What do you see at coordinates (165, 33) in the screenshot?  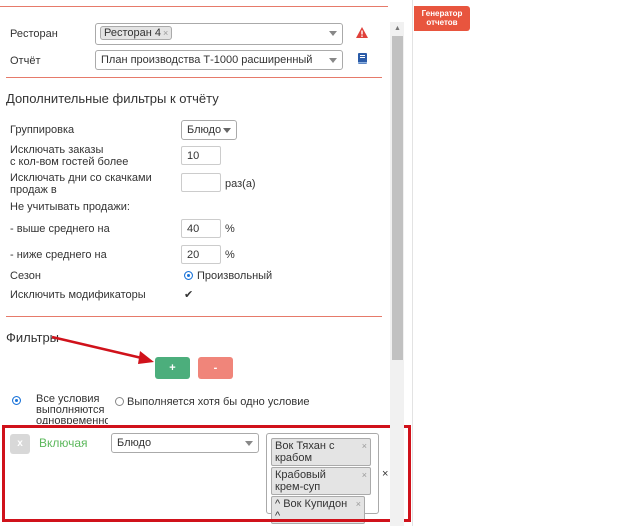 I see `tag-remove-icon: ×` at bounding box center [165, 33].